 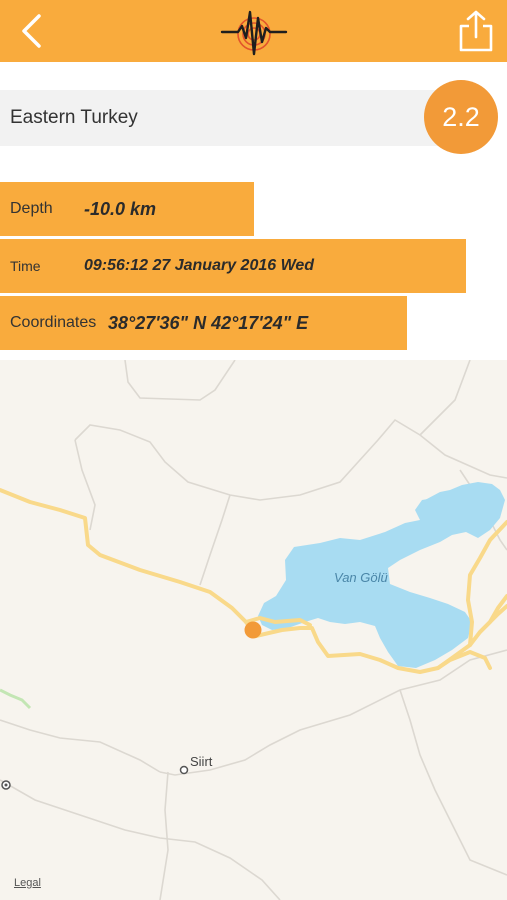 What do you see at coordinates (120, 208) in the screenshot?
I see `depth-value: -10.0 km` at bounding box center [120, 208].